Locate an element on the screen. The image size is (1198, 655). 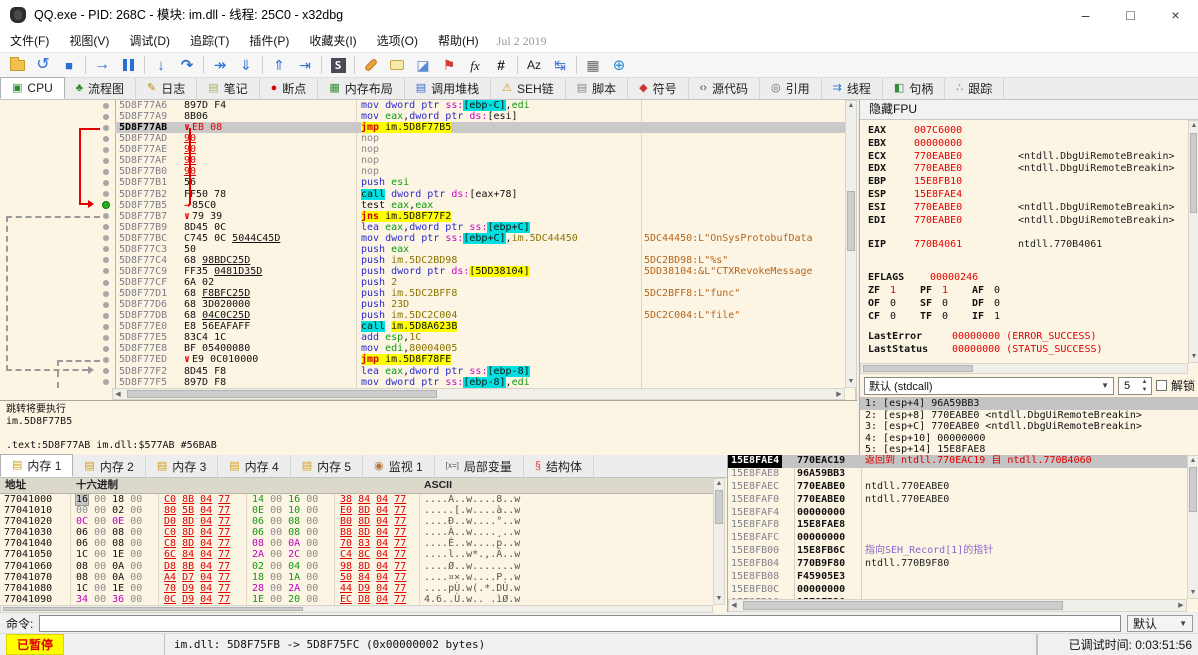
disasm-row: 5D8F77AE 90 nop is located at coordinates (422, 149).